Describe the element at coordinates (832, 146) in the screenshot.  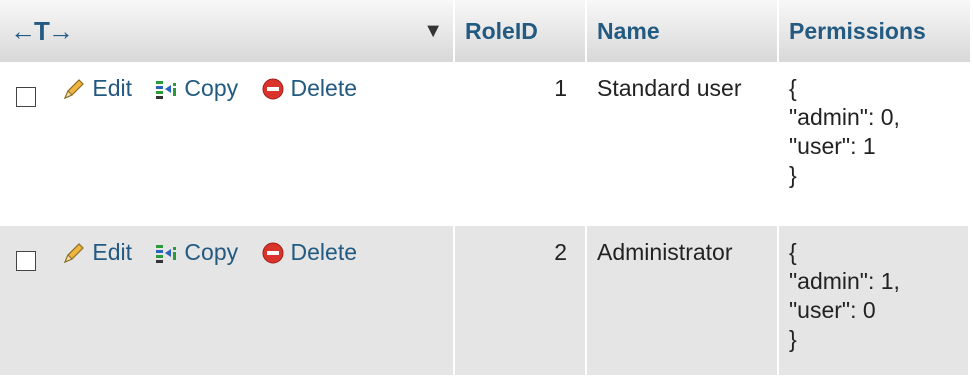
I see `permissions-line: "user": 1` at that location.